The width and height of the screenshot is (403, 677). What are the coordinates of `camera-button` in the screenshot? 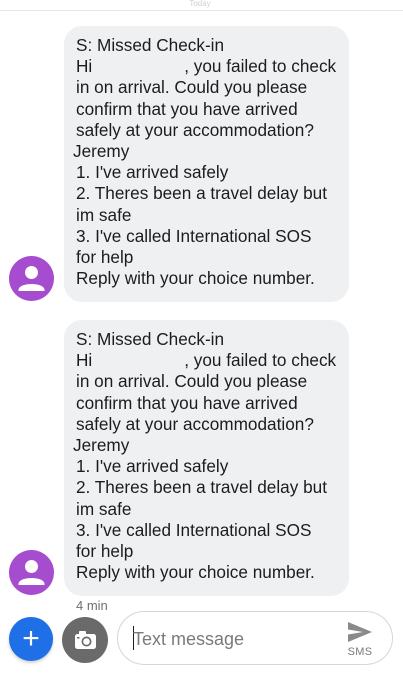 It's located at (85, 640).